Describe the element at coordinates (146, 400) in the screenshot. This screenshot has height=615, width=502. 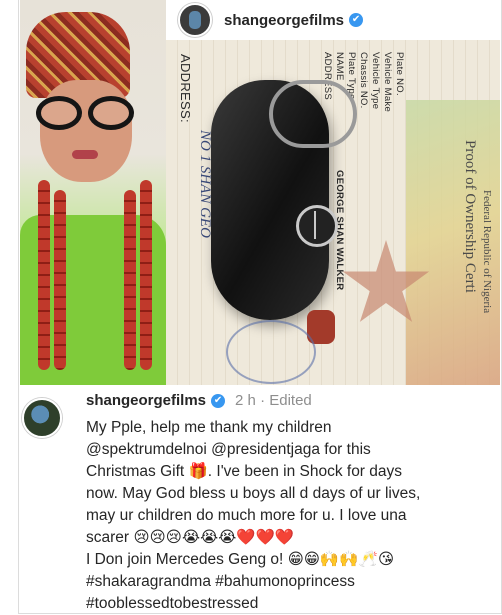
I see `comment-username: shangeorgefilms` at that location.